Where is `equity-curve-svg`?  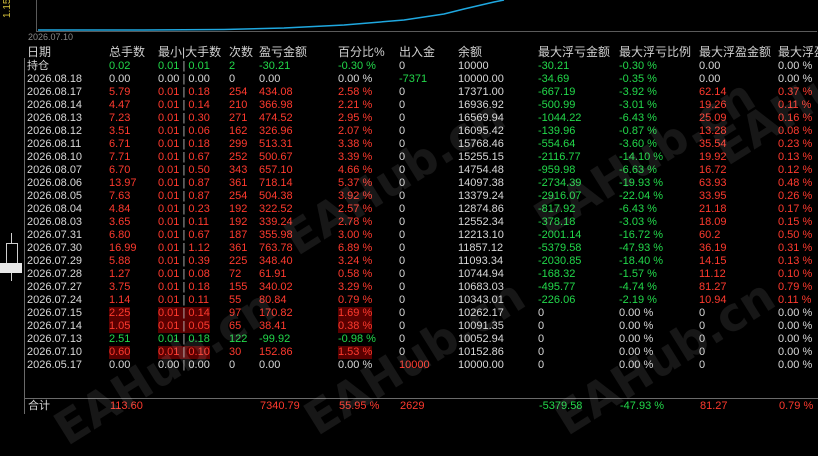 equity-curve-svg is located at coordinates (271, 15).